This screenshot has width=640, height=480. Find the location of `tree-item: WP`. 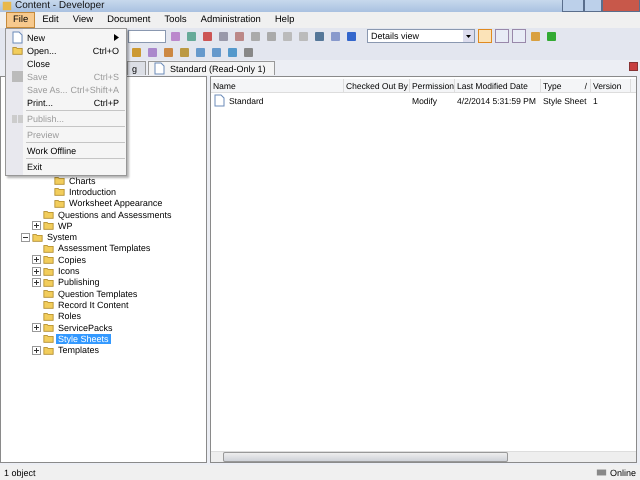

tree-item: WP is located at coordinates (65, 225).